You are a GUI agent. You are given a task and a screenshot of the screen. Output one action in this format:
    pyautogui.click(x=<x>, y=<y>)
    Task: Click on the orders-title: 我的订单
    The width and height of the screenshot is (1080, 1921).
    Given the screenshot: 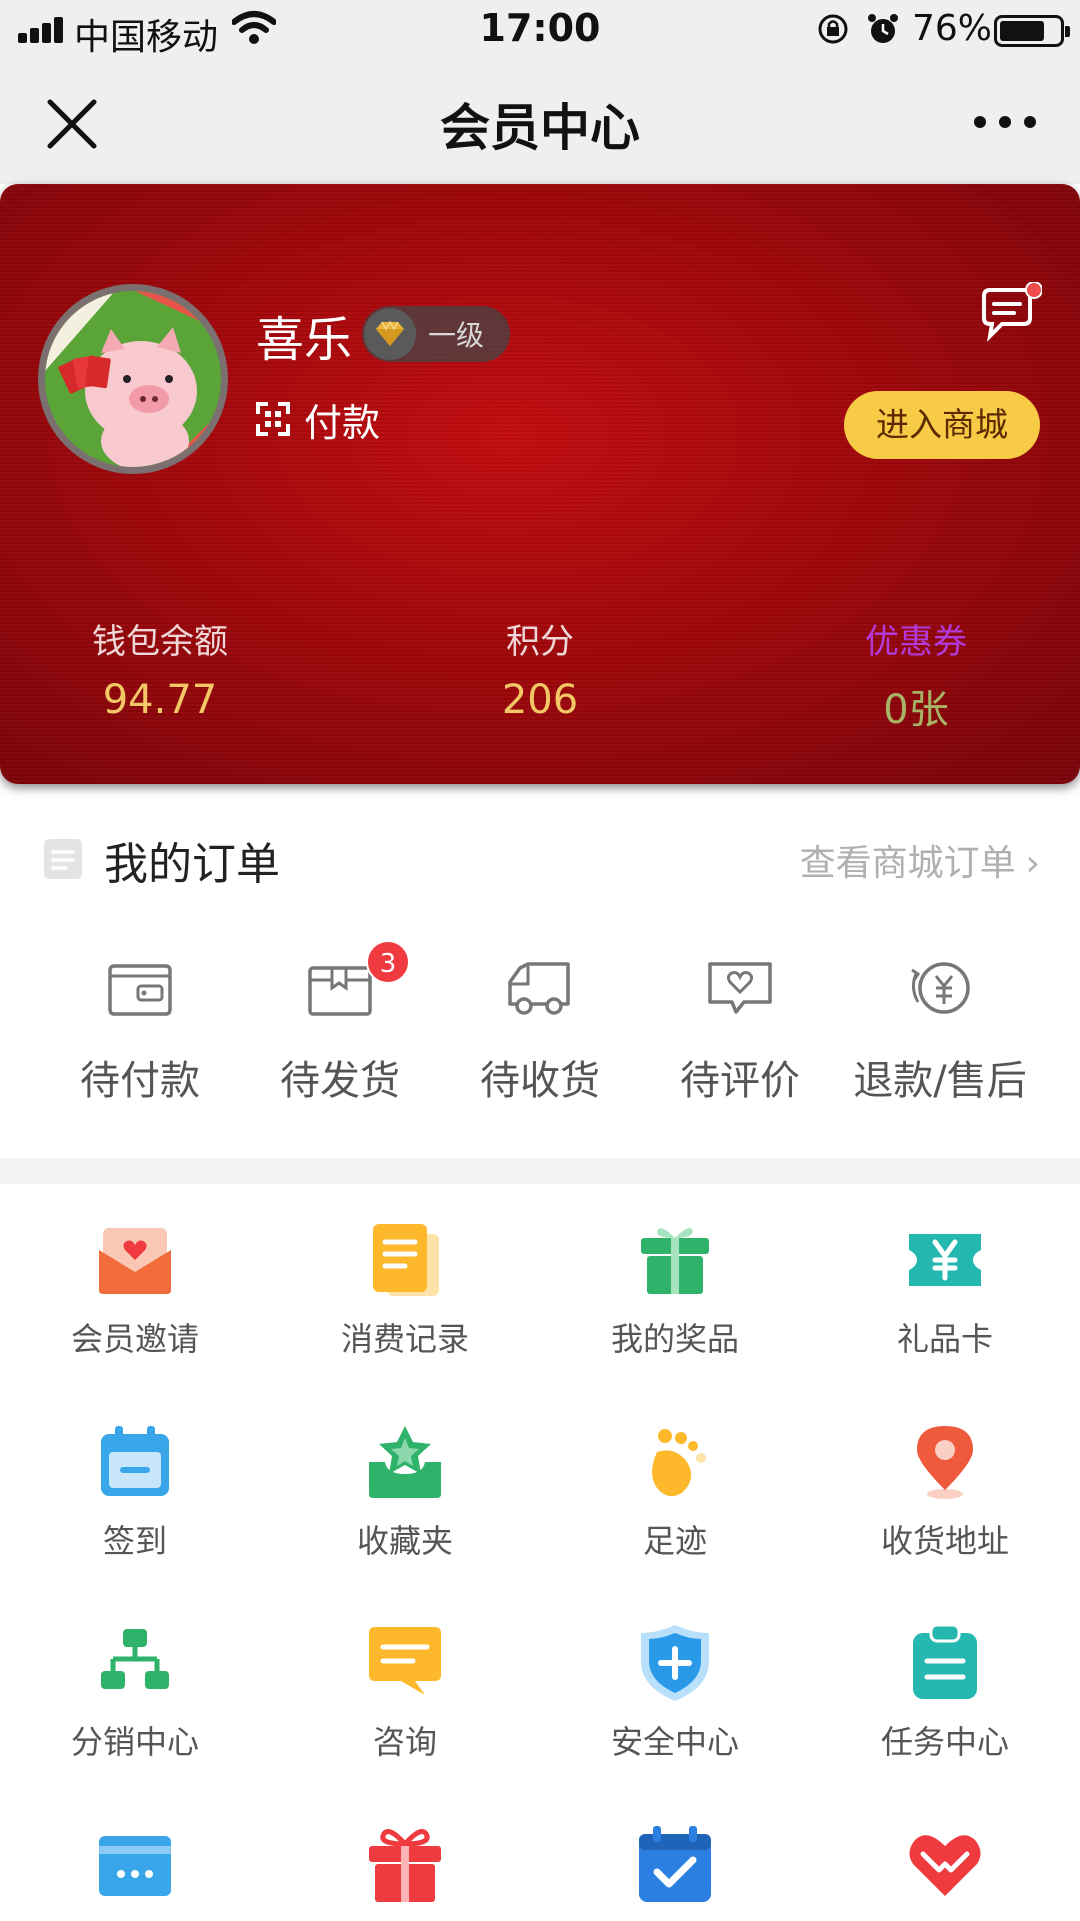 What is the action you would take?
    pyautogui.click(x=192, y=864)
    